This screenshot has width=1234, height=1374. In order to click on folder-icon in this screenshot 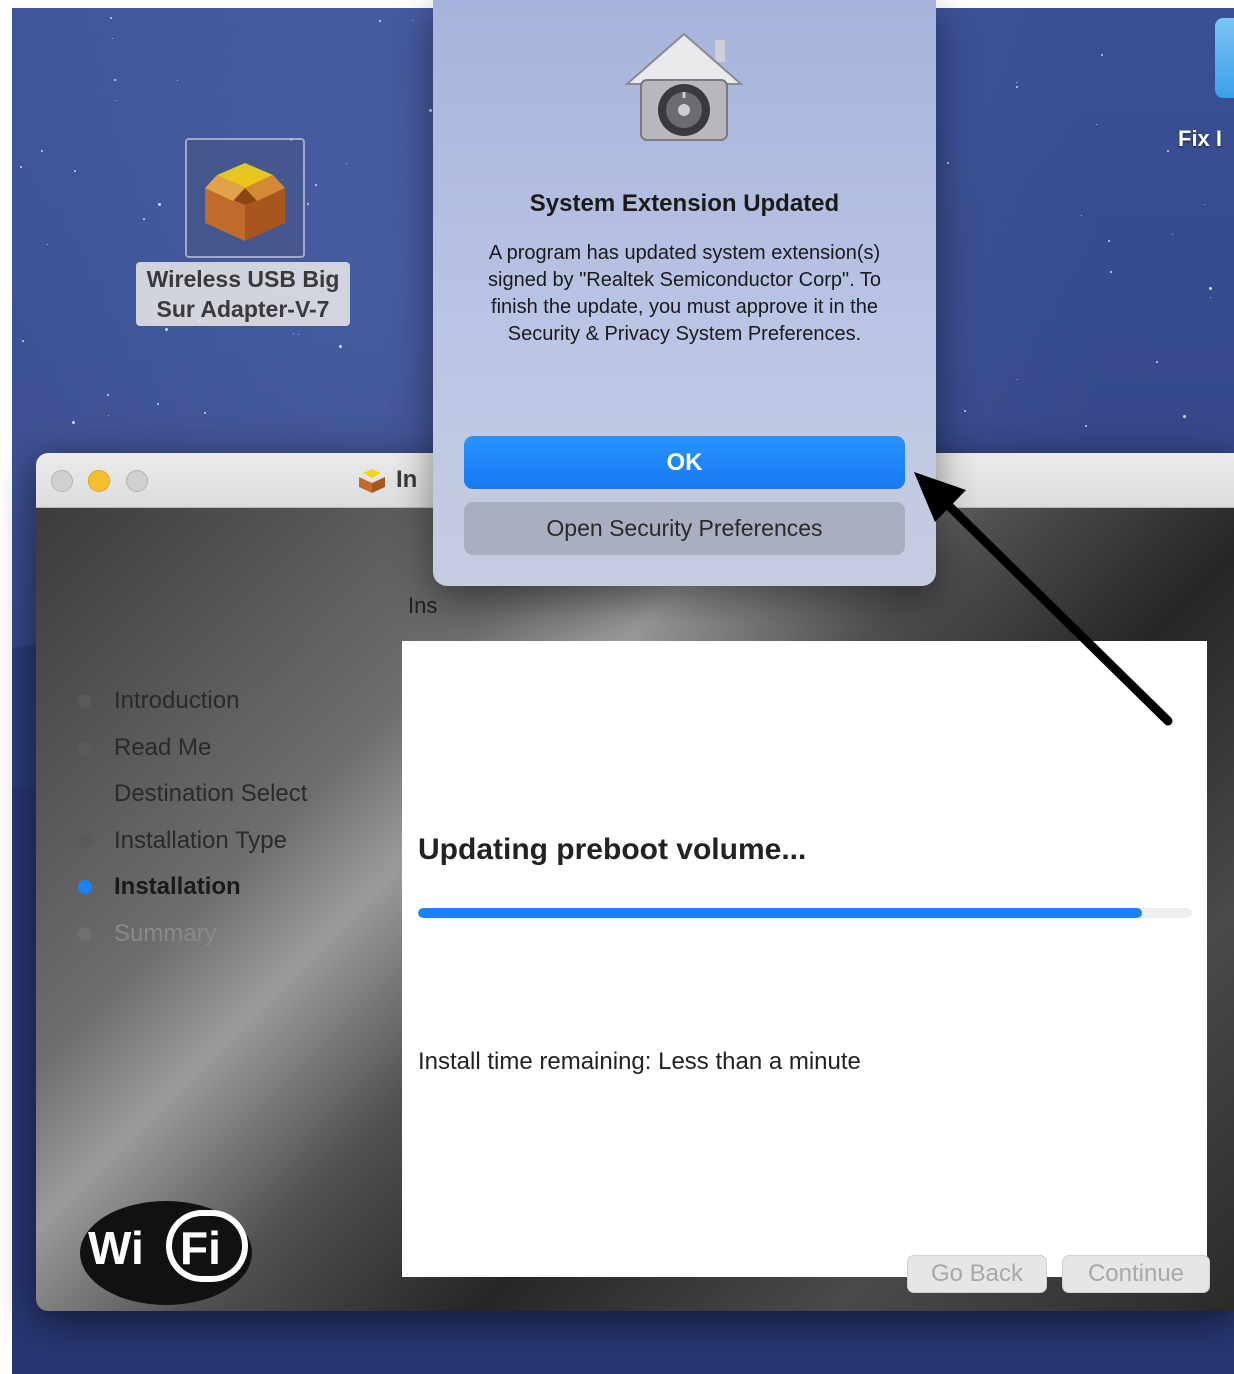, I will do `click(1224, 58)`.